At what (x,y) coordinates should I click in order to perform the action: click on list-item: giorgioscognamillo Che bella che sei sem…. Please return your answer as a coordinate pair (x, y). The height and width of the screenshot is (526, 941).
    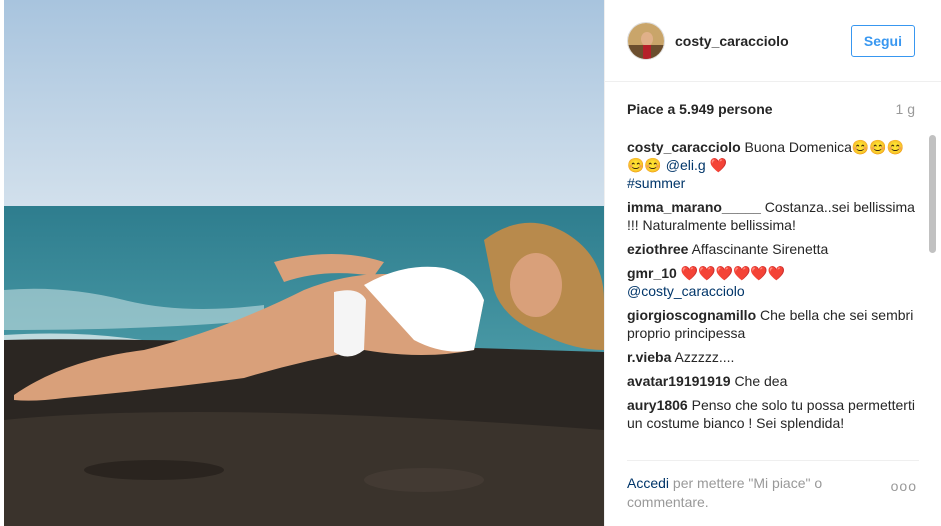
    Looking at the image, I should click on (773, 324).